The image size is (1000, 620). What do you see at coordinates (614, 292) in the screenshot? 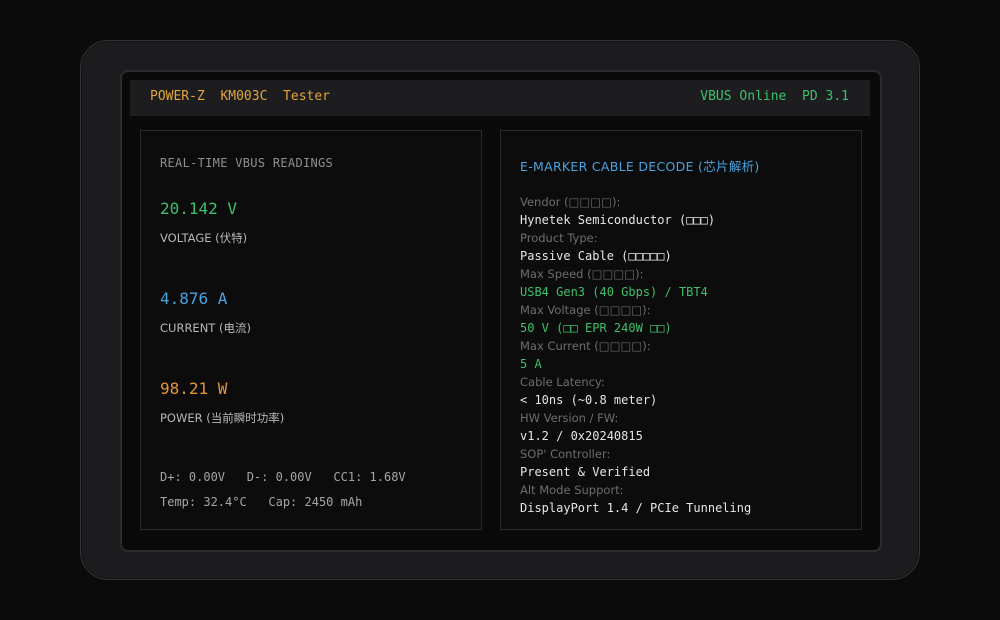
I see `emarker-field-value: USB4 Gen3 (40 Gbps) / TBT4` at bounding box center [614, 292].